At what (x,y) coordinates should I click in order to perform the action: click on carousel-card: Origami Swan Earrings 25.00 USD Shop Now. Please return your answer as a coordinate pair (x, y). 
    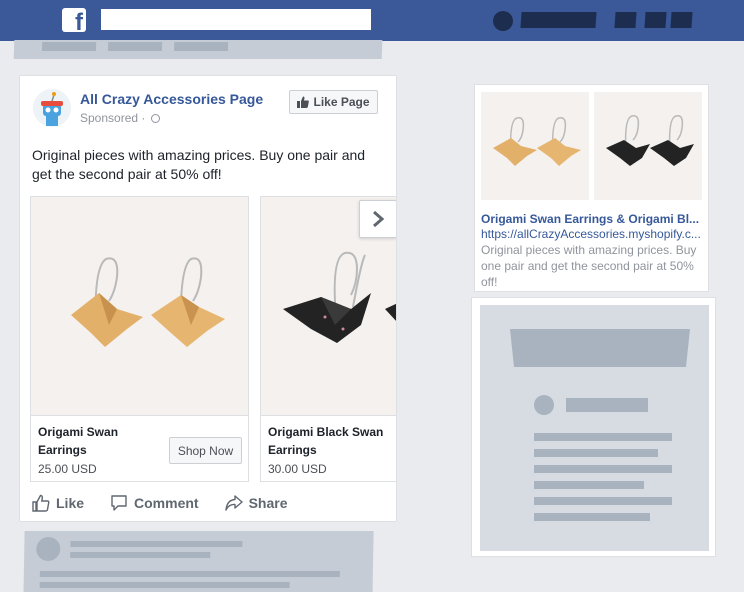
    Looking at the image, I should click on (139, 339).